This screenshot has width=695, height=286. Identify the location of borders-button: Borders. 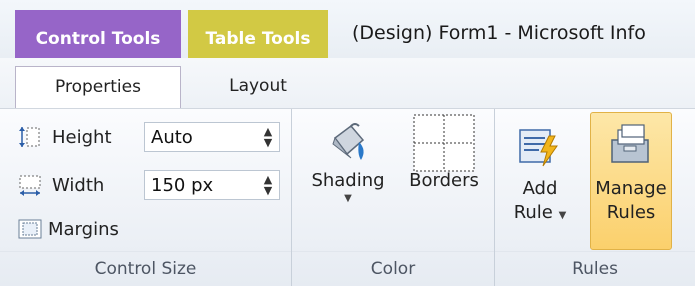
(444, 179).